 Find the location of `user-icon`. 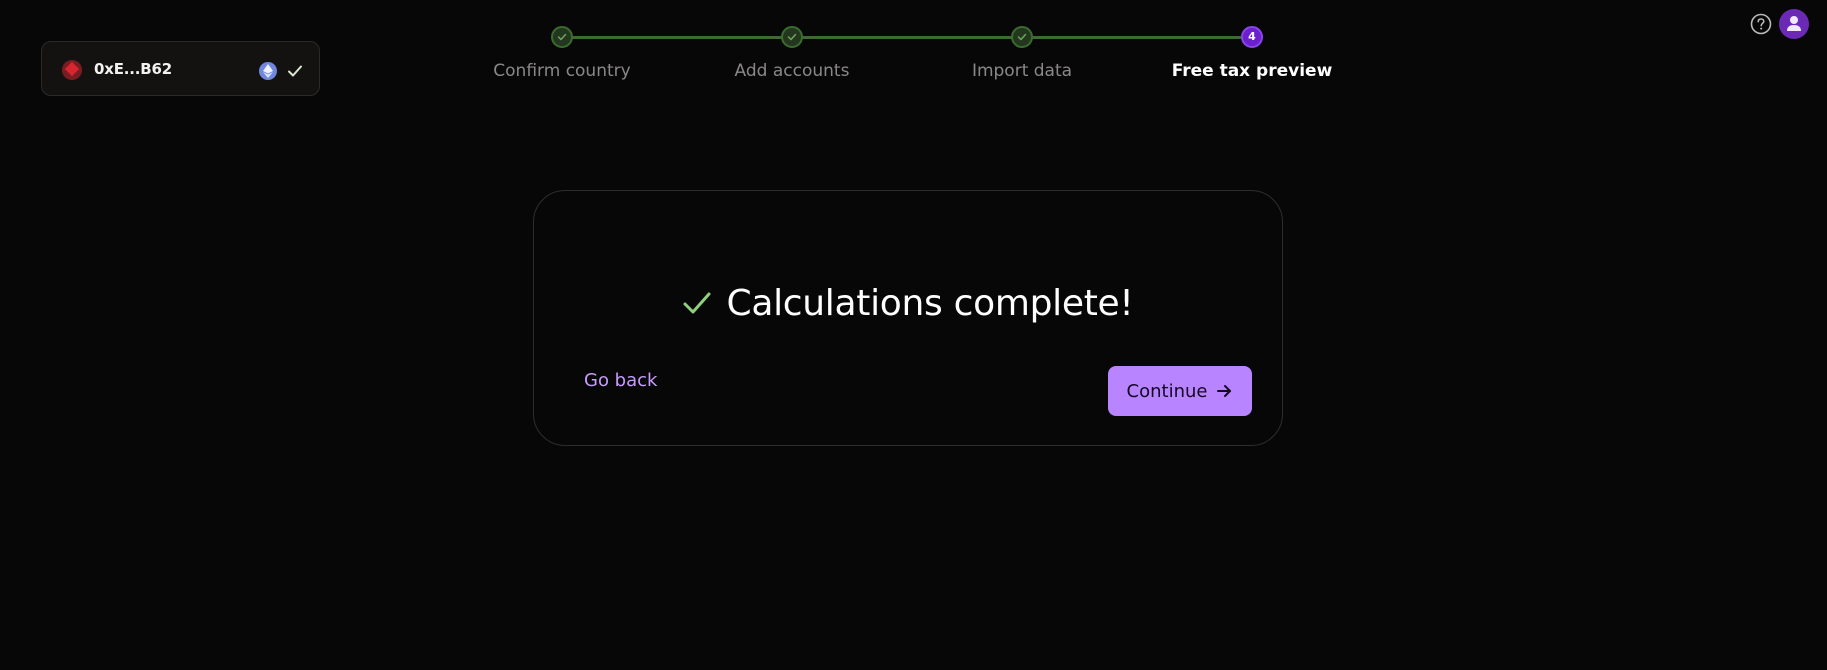

user-icon is located at coordinates (1794, 23).